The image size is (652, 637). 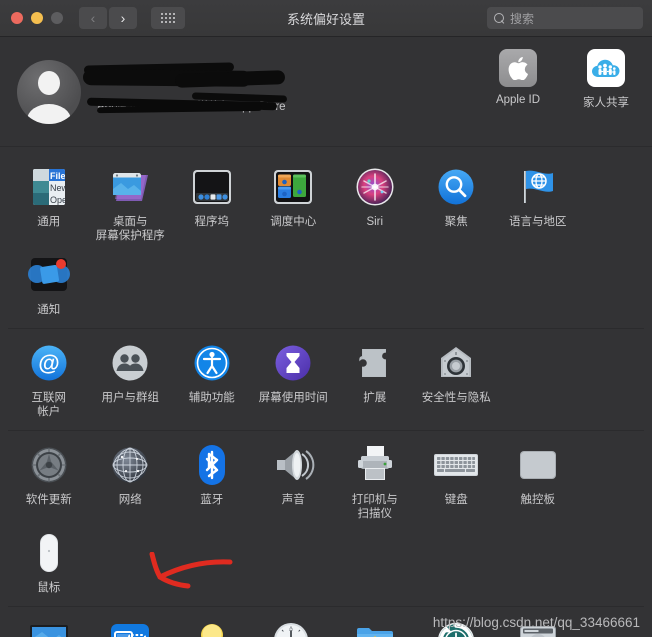 What do you see at coordinates (375, 363) in the screenshot?
I see `extensions-icon` at bounding box center [375, 363].